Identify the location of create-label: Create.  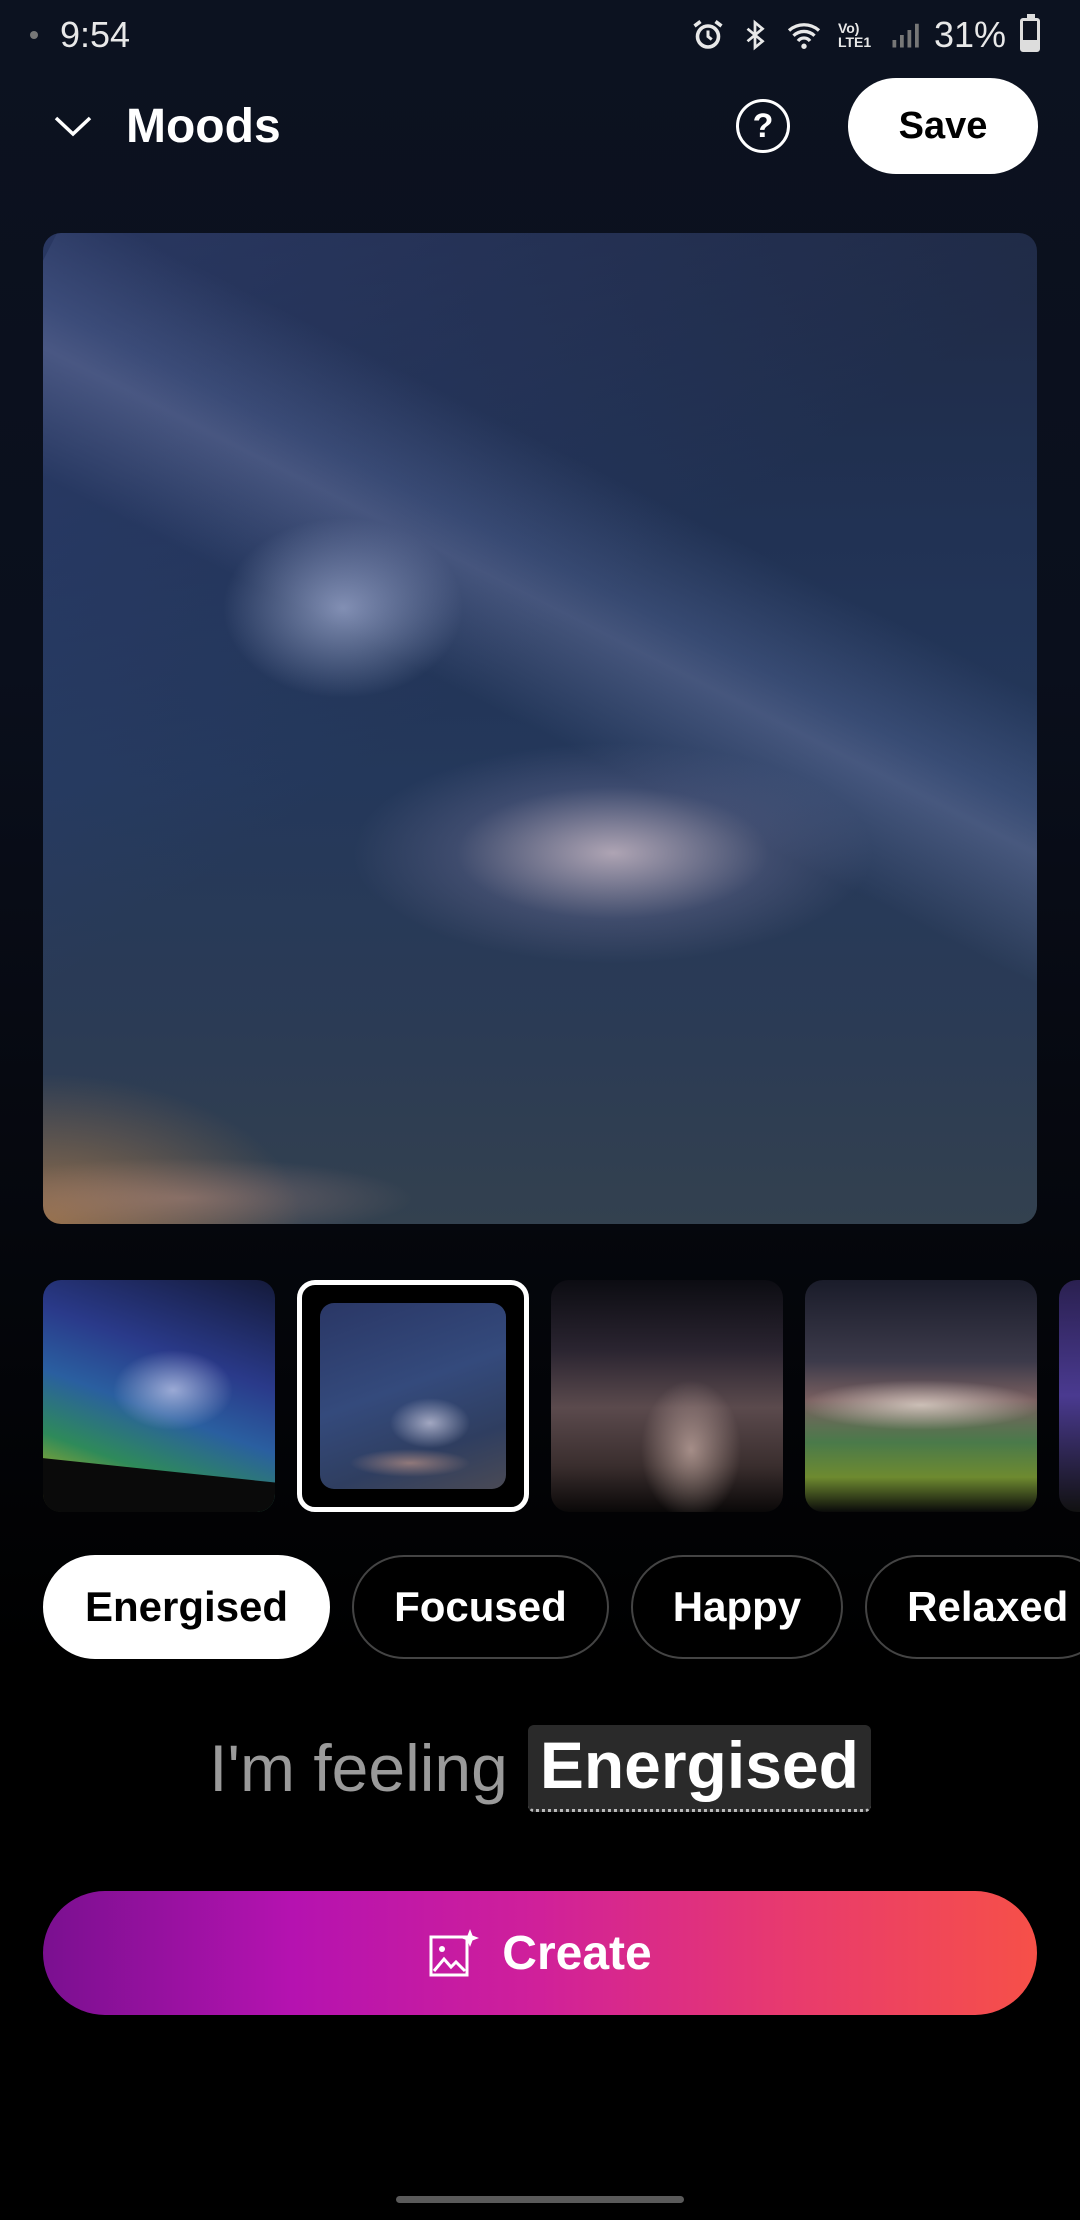
(577, 1953).